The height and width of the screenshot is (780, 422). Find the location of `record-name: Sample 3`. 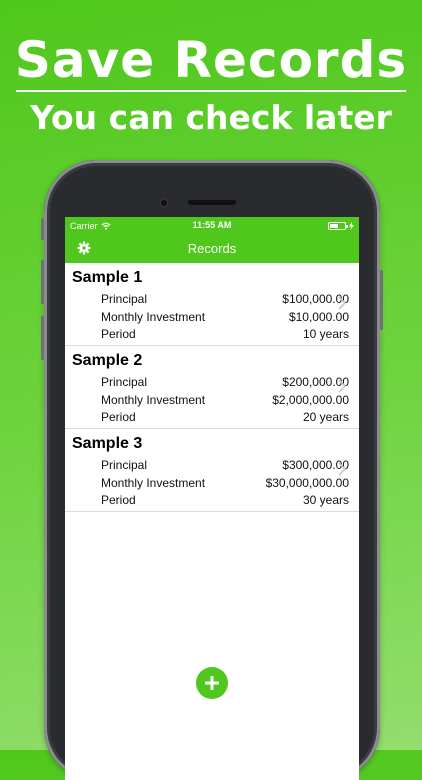

record-name: Sample 3 is located at coordinates (107, 443).